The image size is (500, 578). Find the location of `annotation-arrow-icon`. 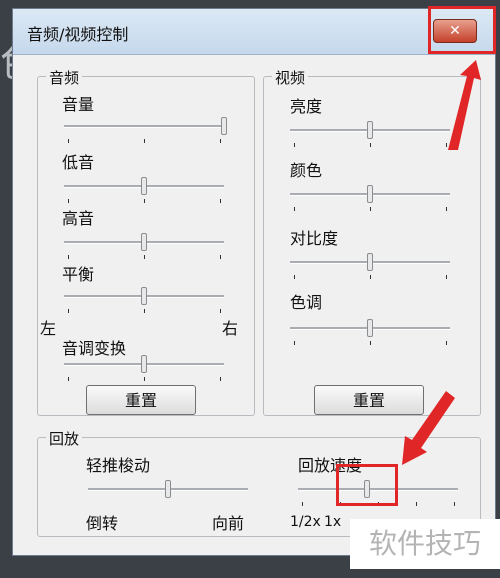

annotation-arrow-icon is located at coordinates (441, 262).